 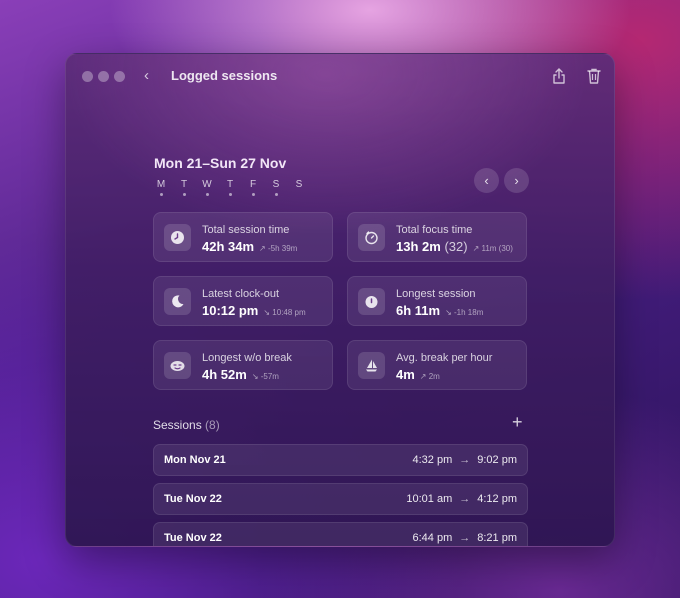 I want to click on stat-card-total-focus-time: Total focus time 13h 2m (32) ↗ 11m (30), so click(x=437, y=237).